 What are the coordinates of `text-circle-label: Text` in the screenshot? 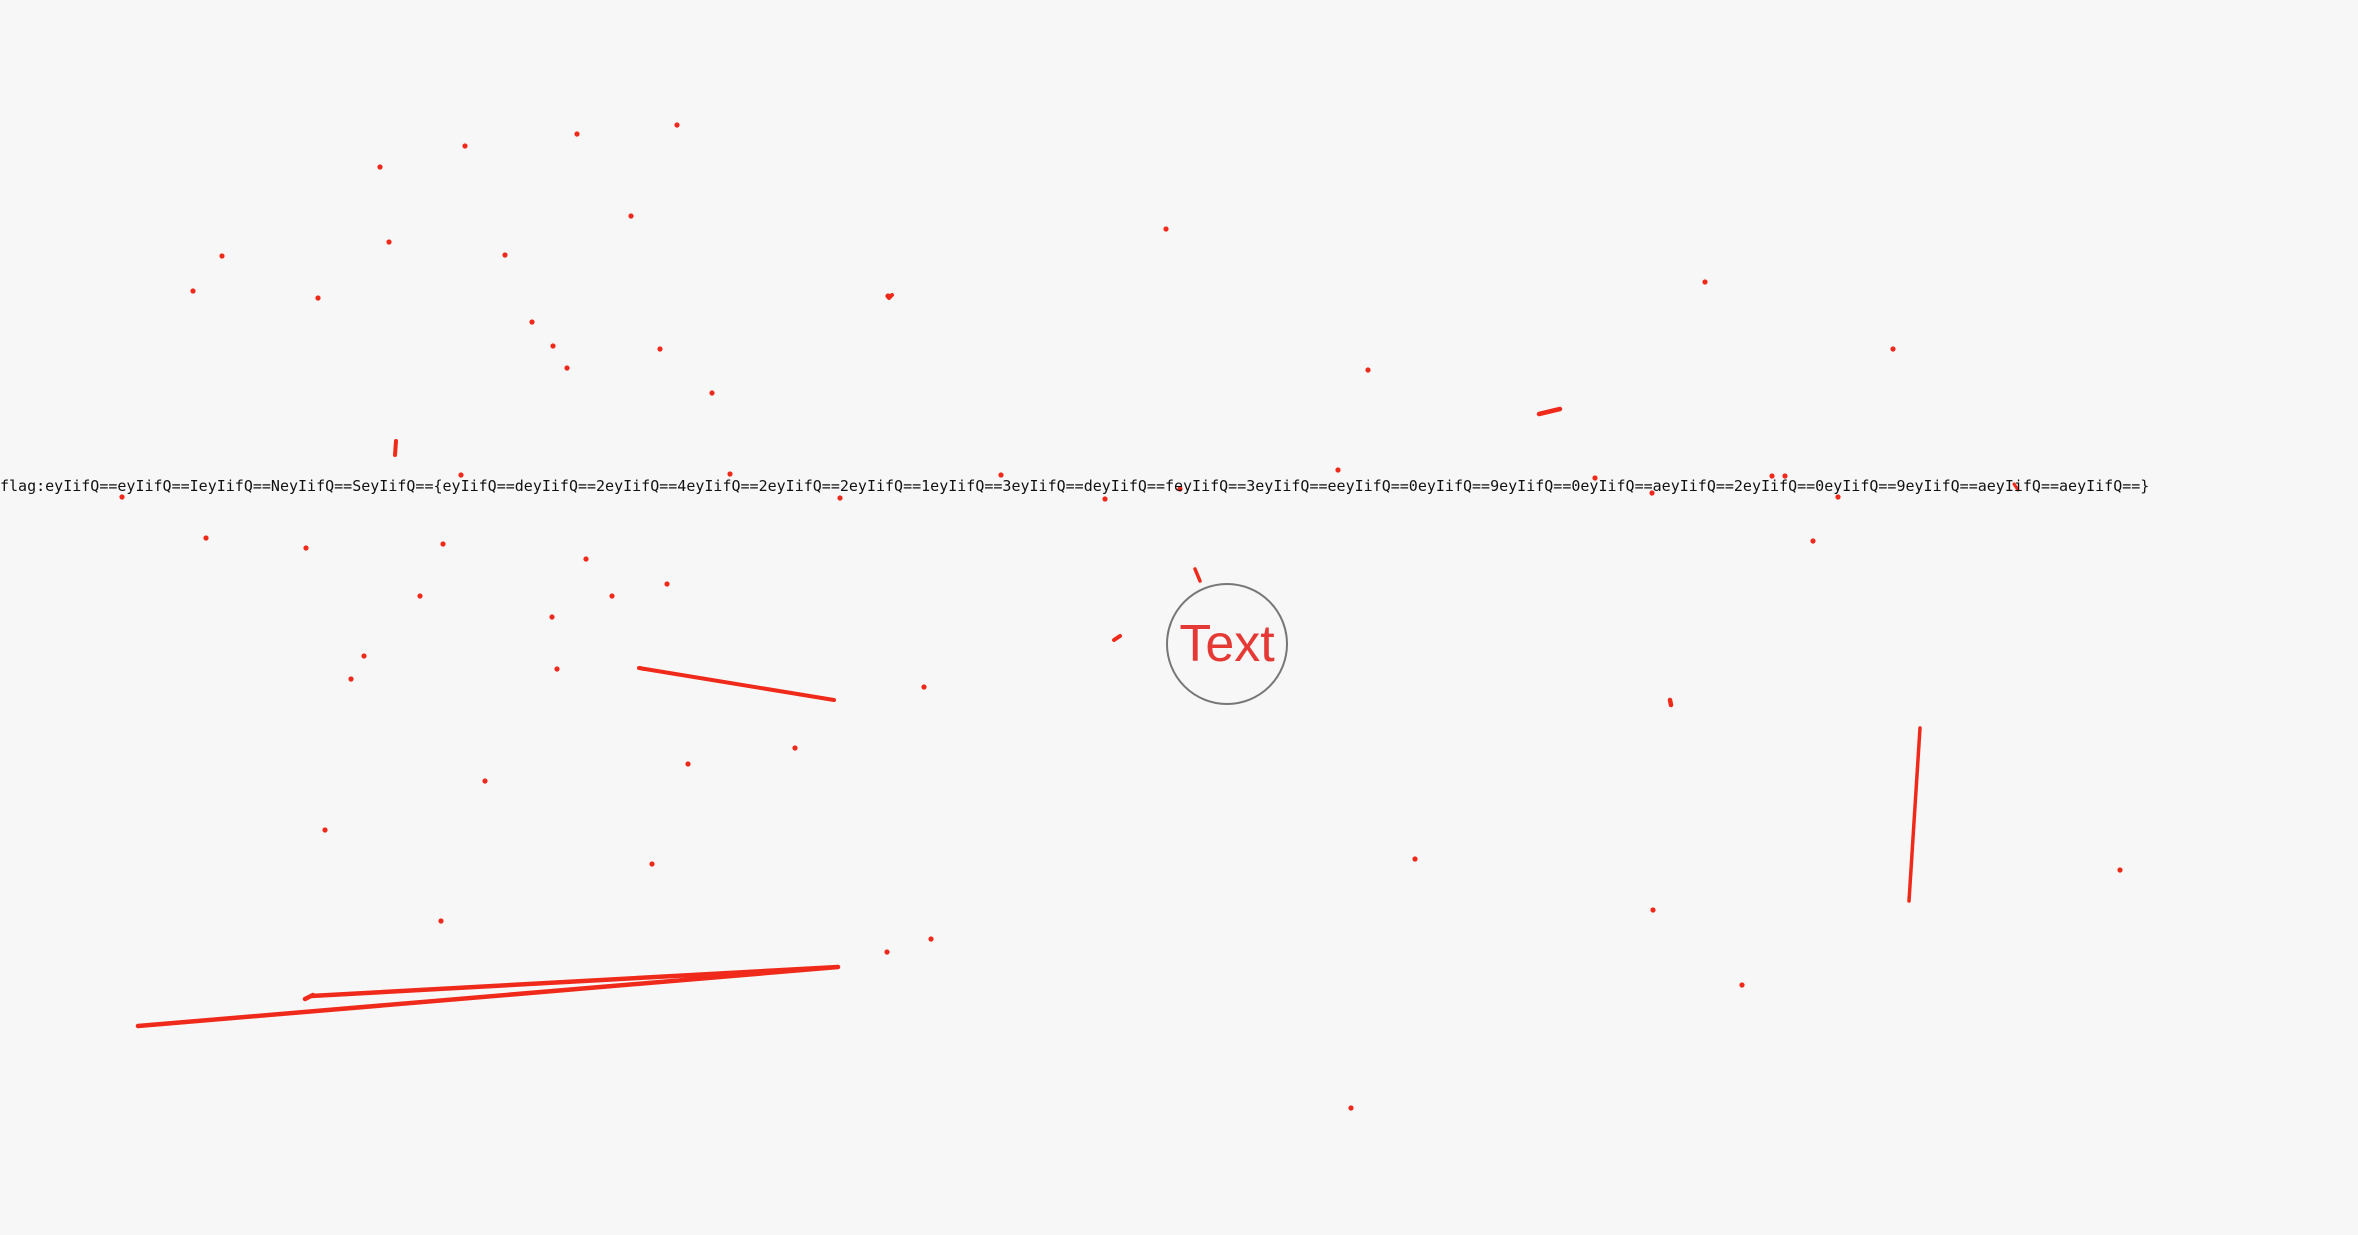 It's located at (1227, 644).